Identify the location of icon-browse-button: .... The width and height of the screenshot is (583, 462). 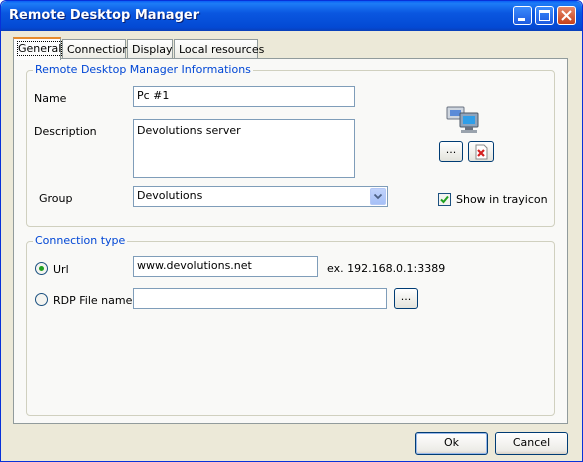
(451, 151).